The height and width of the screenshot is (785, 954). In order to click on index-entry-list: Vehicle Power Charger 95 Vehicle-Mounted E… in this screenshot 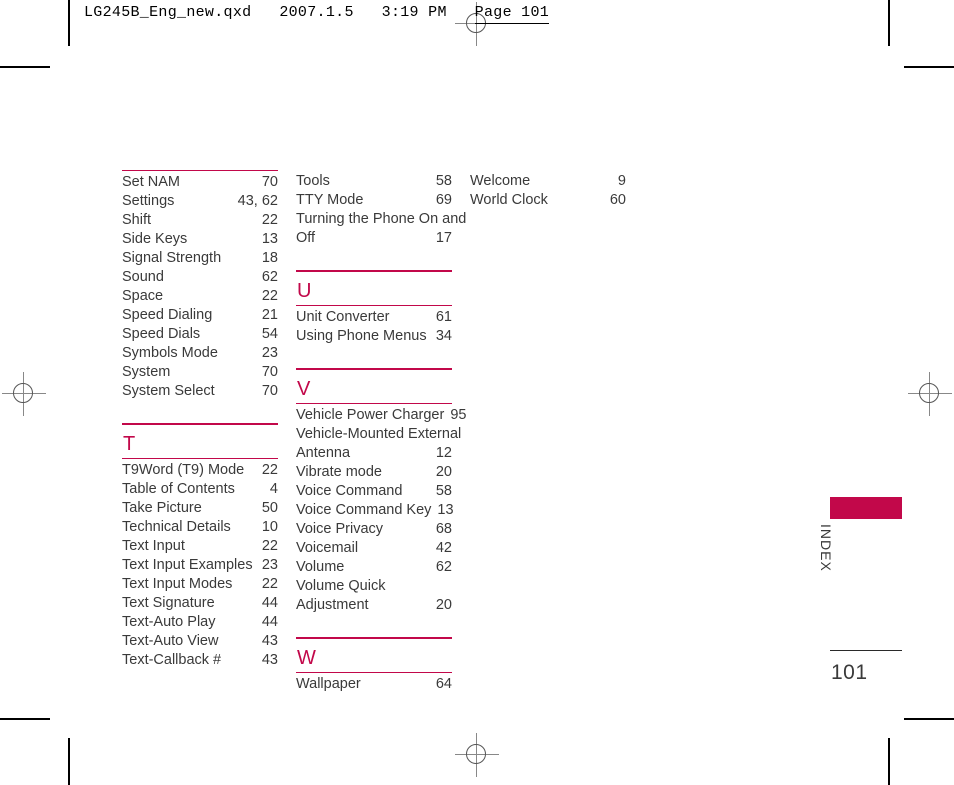, I will do `click(381, 509)`.